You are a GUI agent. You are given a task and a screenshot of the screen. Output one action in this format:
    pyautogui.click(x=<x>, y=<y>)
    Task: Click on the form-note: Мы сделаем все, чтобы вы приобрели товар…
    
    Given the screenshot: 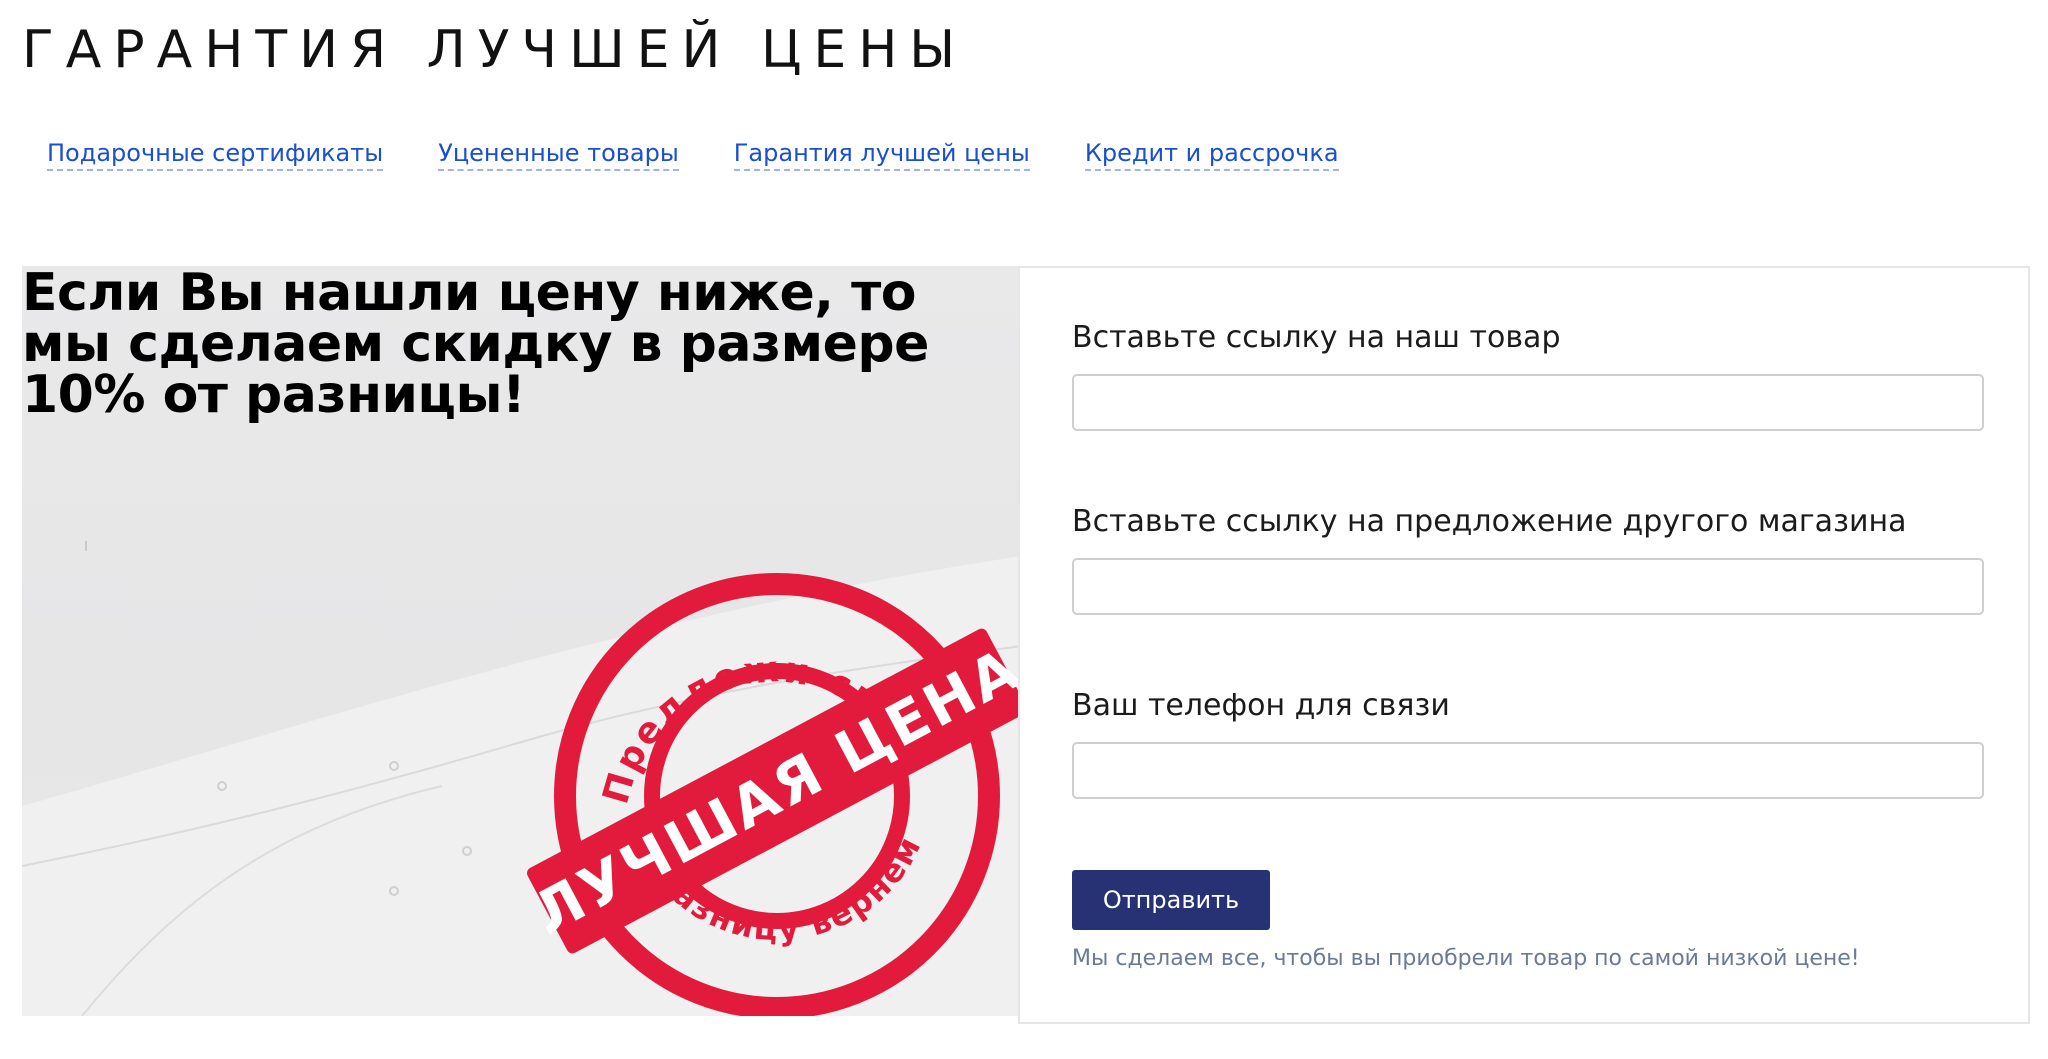 What is the action you would take?
    pyautogui.click(x=1466, y=958)
    